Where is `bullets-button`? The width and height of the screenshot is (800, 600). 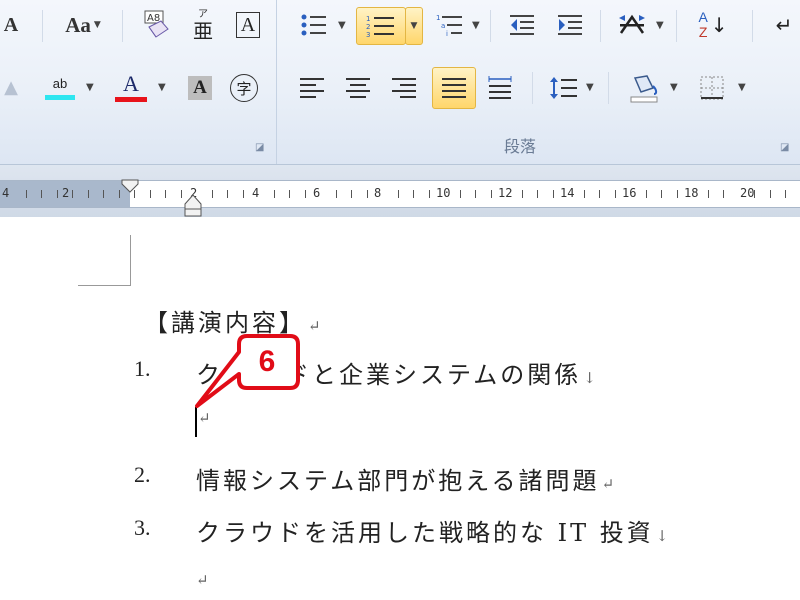 bullets-button is located at coordinates (314, 25).